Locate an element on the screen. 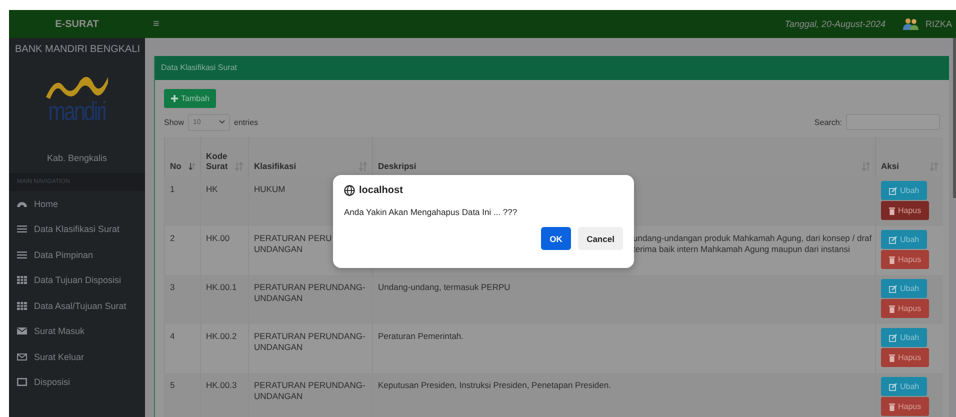 This screenshot has width=956, height=417. row-number: 5 is located at coordinates (172, 385).